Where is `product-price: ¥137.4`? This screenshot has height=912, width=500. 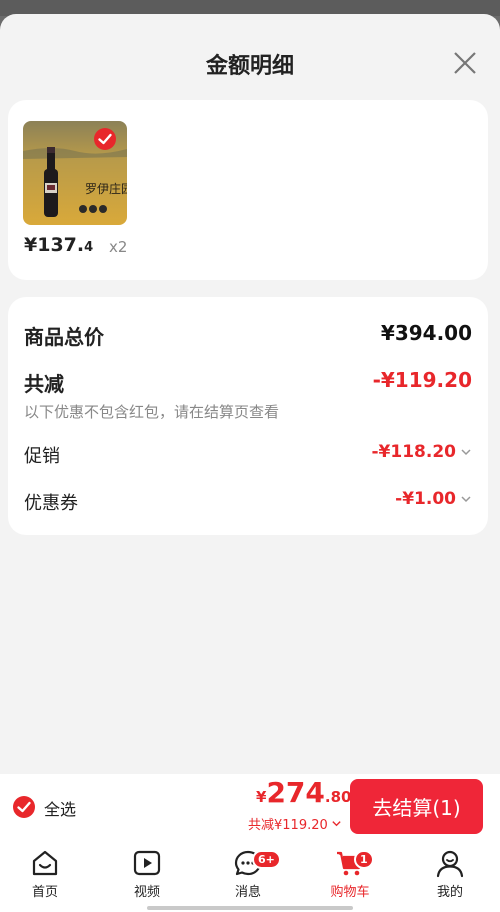 product-price: ¥137.4 is located at coordinates (59, 245).